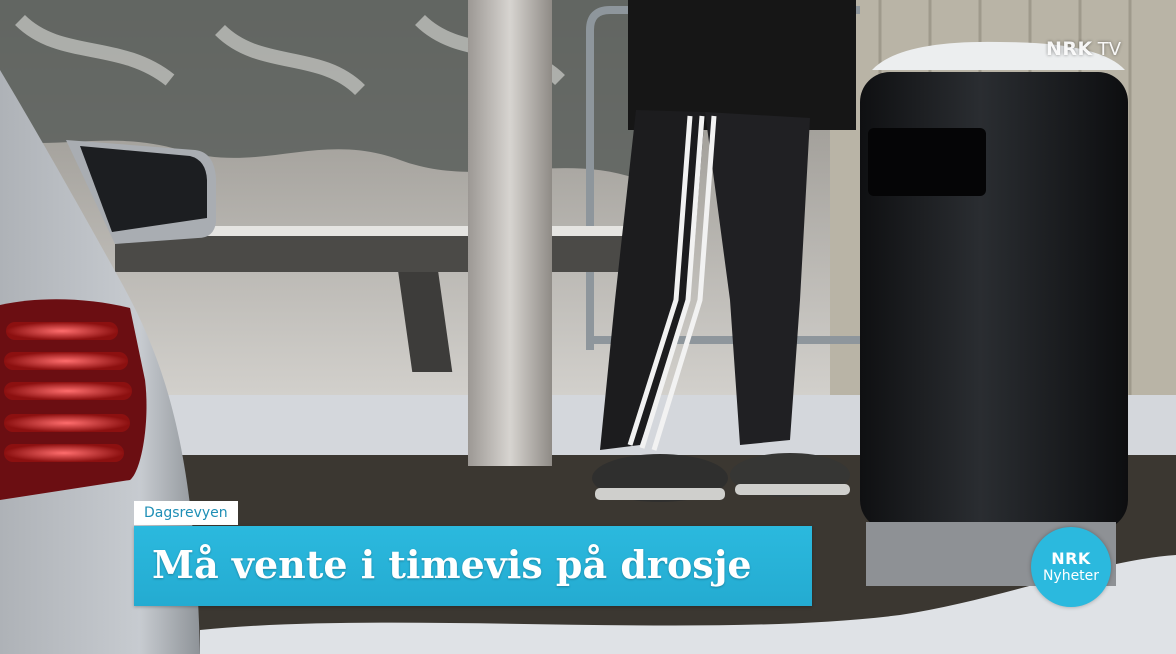  Describe the element at coordinates (452, 564) in the screenshot. I see `headline-text: Må vente i timevis på drosje` at that location.